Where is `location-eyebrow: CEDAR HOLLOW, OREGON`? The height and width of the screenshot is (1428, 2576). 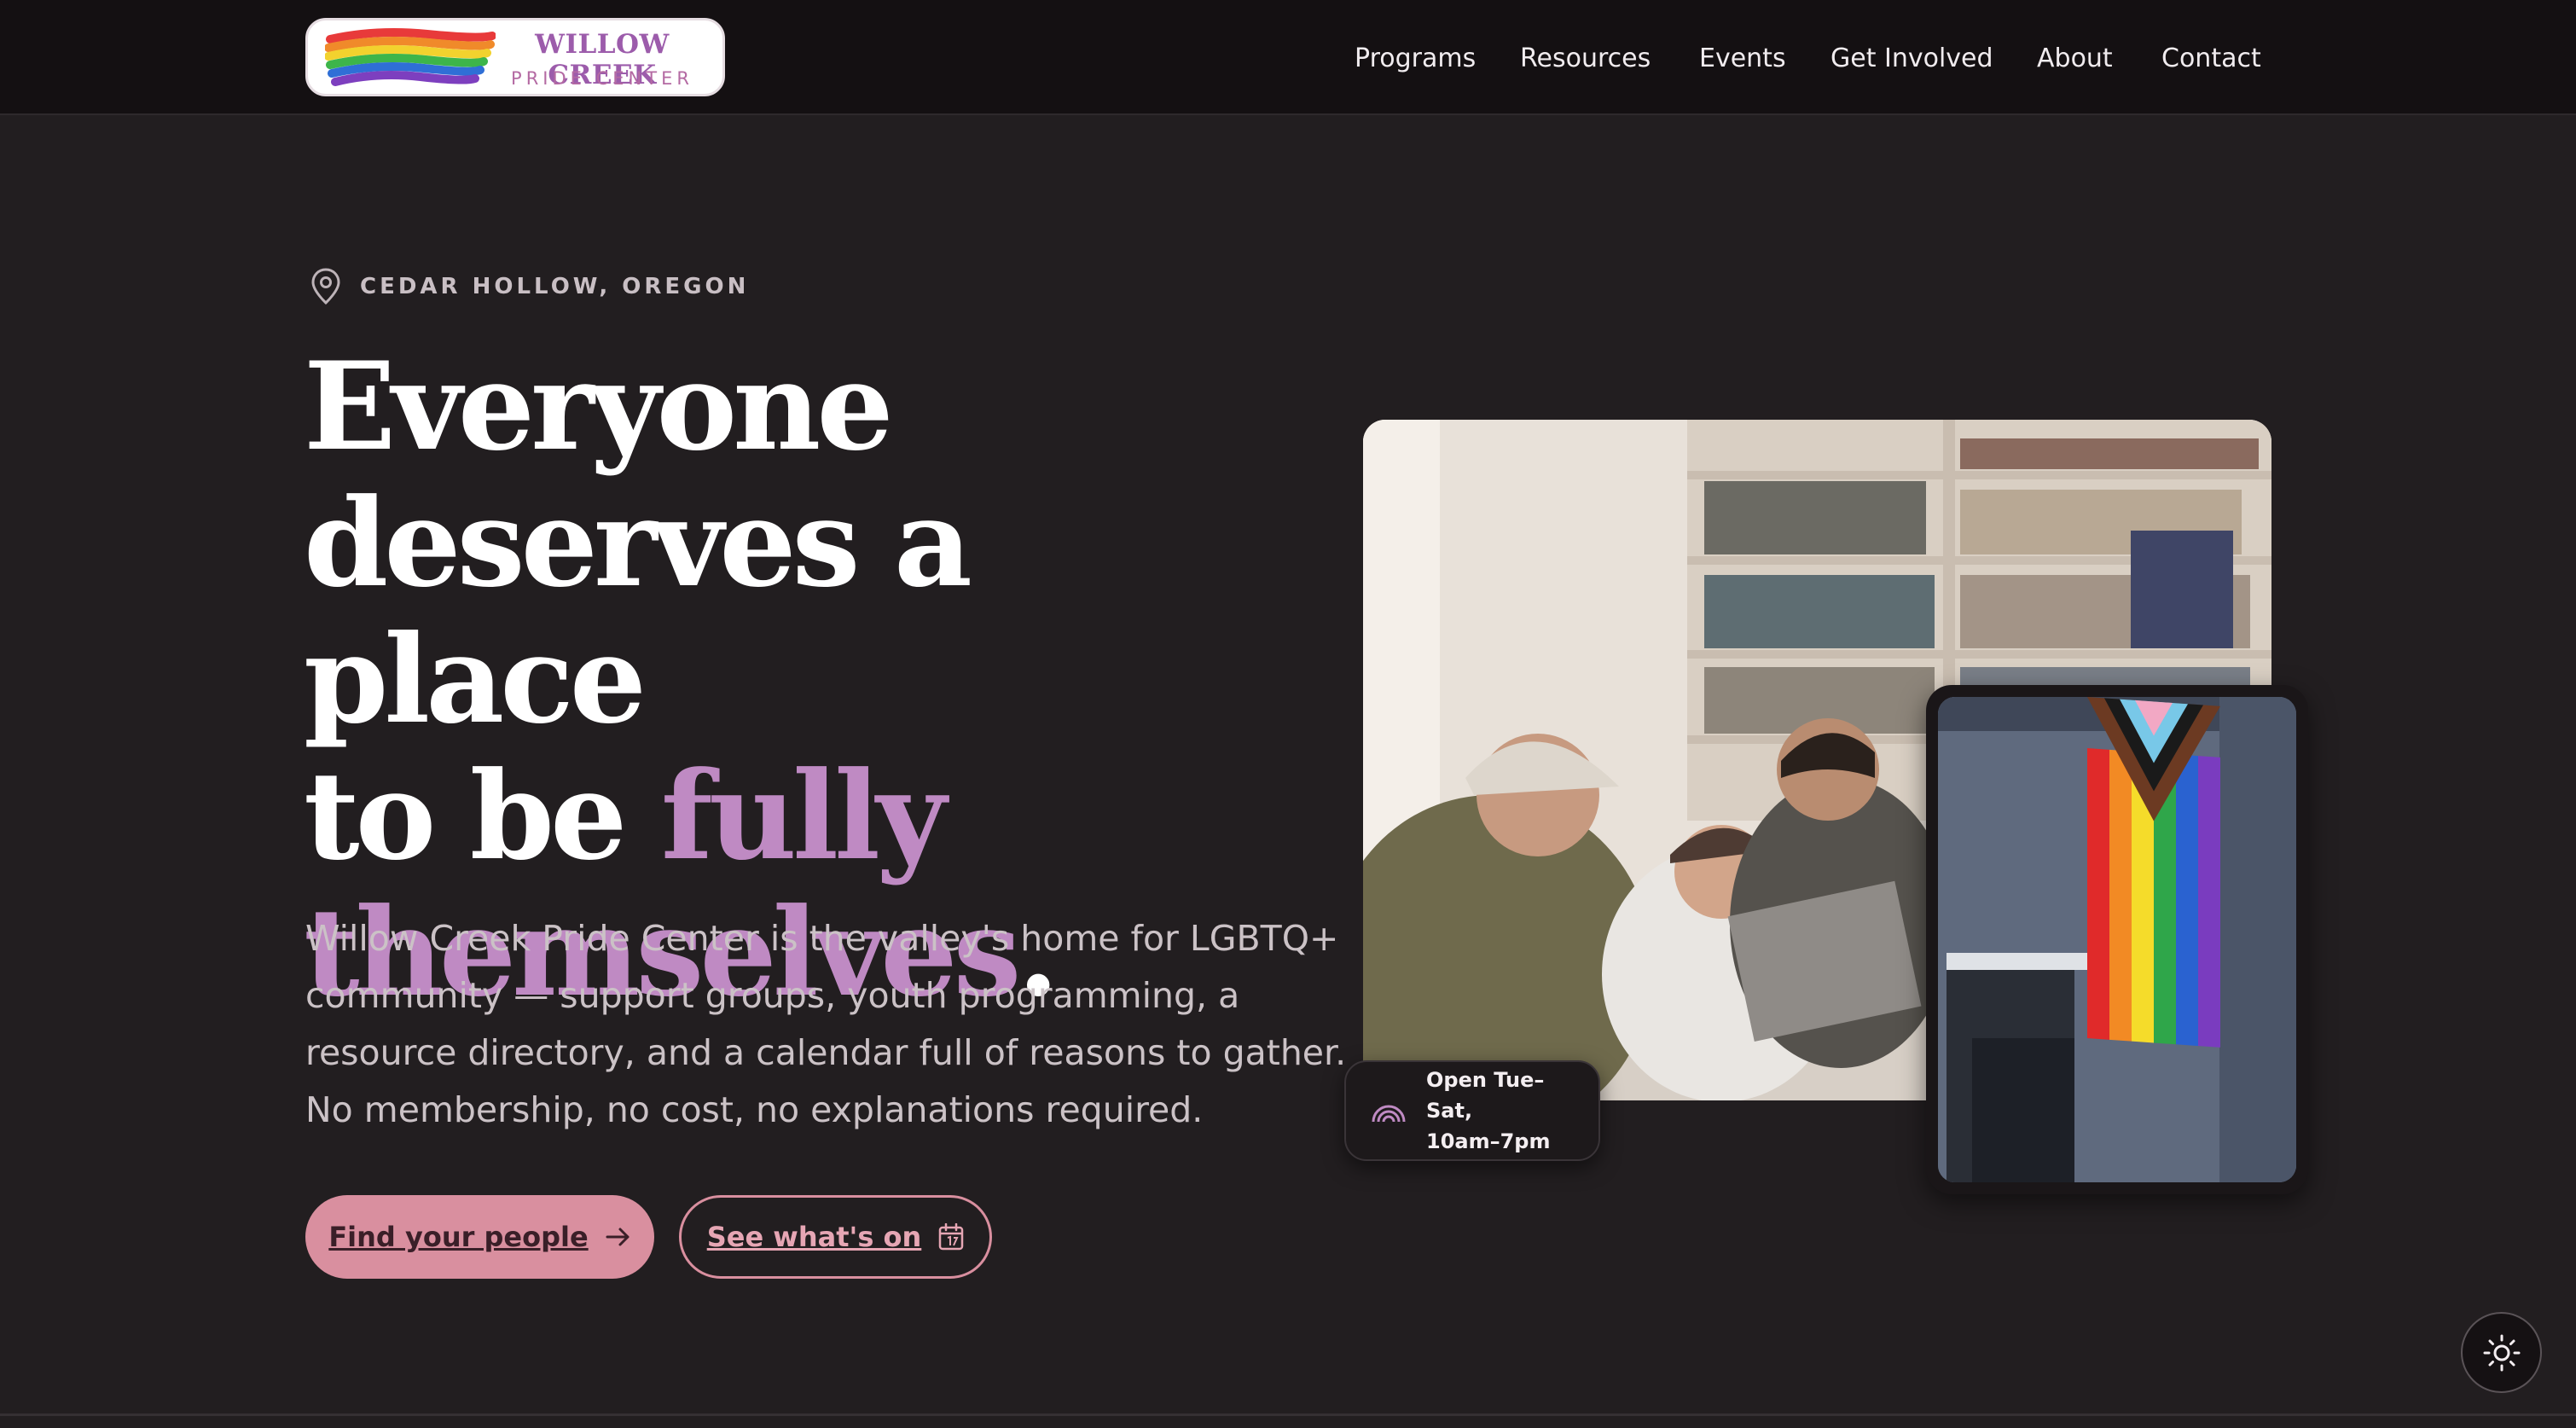 location-eyebrow: CEDAR HOLLOW, OREGON is located at coordinates (529, 286).